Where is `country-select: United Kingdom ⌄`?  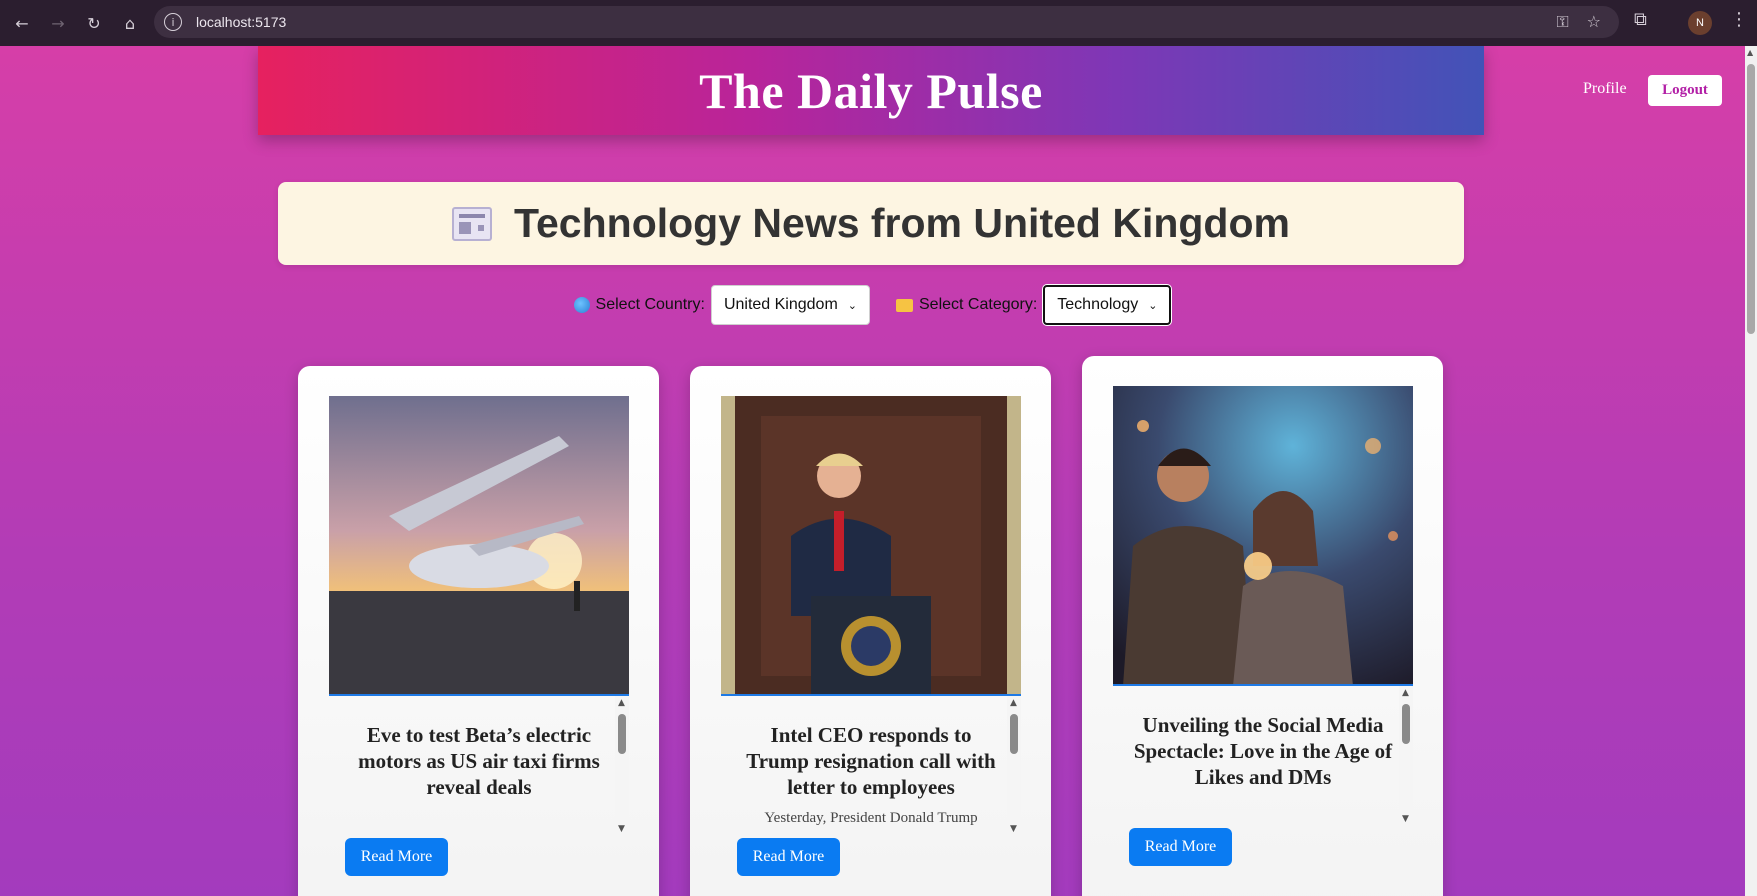 country-select: United Kingdom ⌄ is located at coordinates (790, 305).